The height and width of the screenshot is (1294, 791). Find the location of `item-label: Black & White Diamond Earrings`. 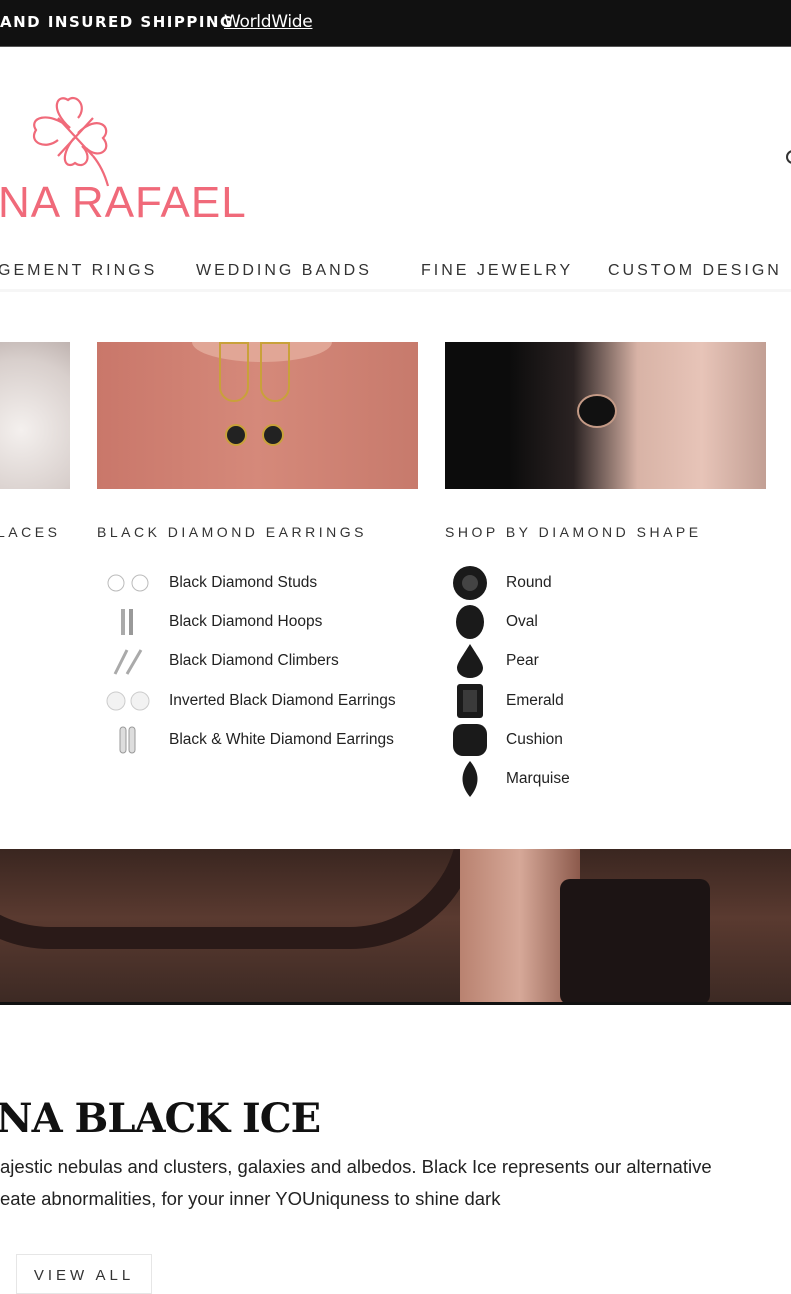

item-label: Black & White Diamond Earrings is located at coordinates (281, 739).